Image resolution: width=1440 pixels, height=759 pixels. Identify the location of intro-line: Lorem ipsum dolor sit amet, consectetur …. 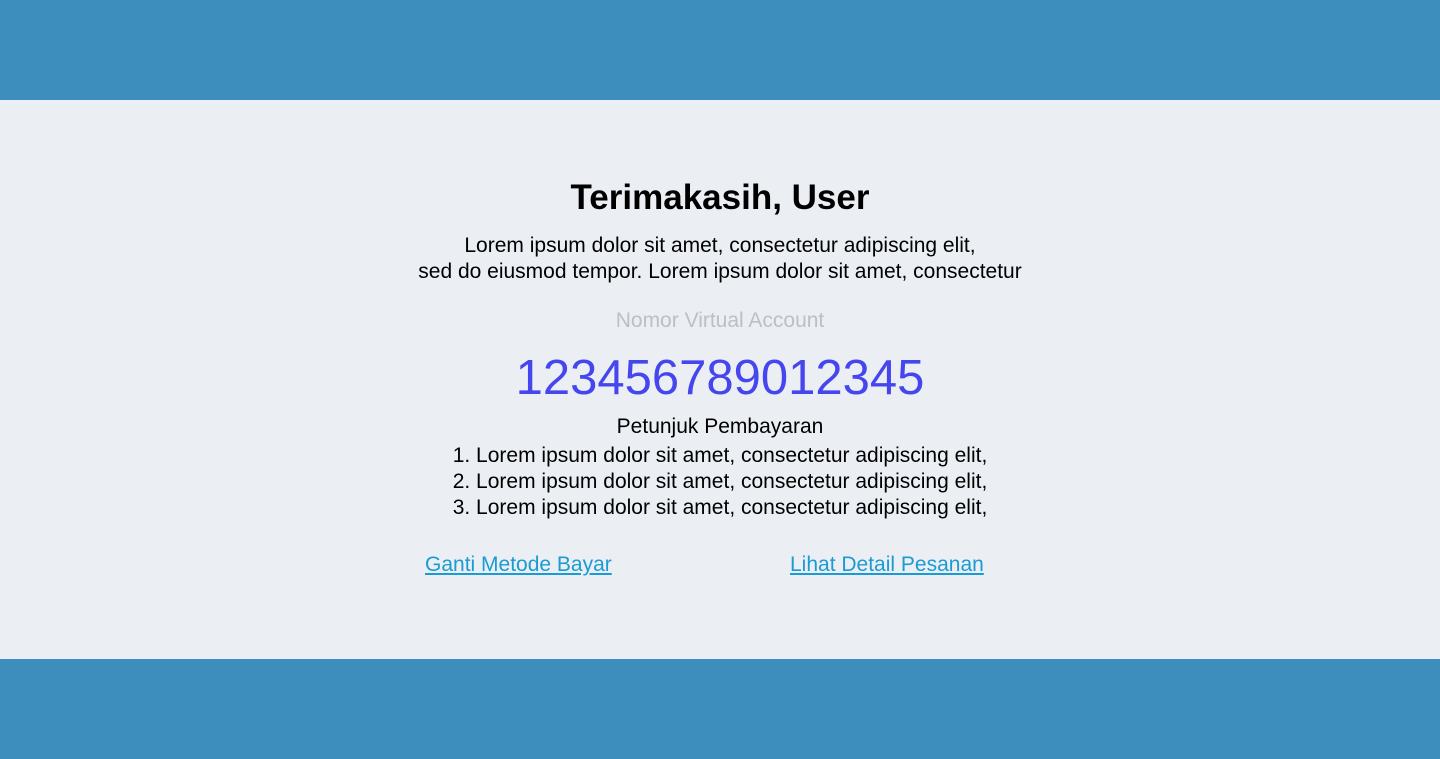
(720, 245).